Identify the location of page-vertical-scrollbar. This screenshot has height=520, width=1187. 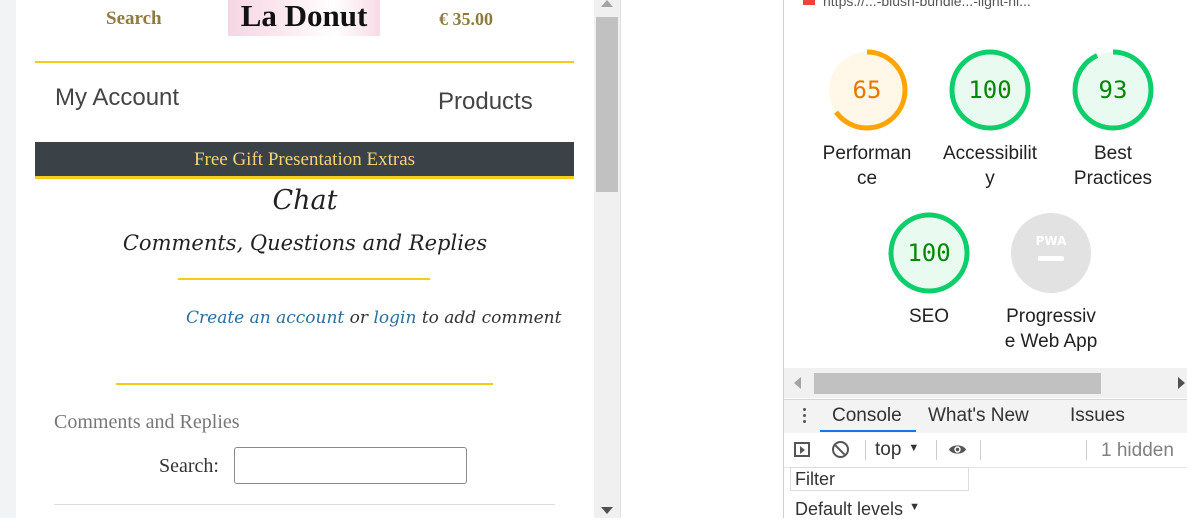
(607, 259).